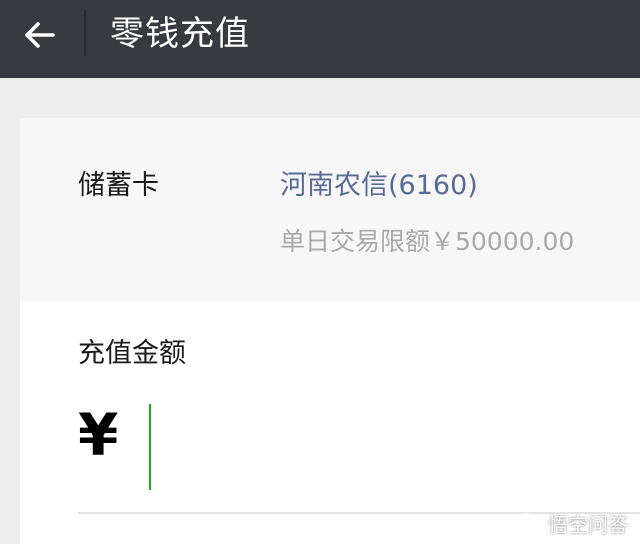 This screenshot has height=544, width=640. I want to click on daily-limit-text: 单日交易限额￥50000.00, so click(427, 241).